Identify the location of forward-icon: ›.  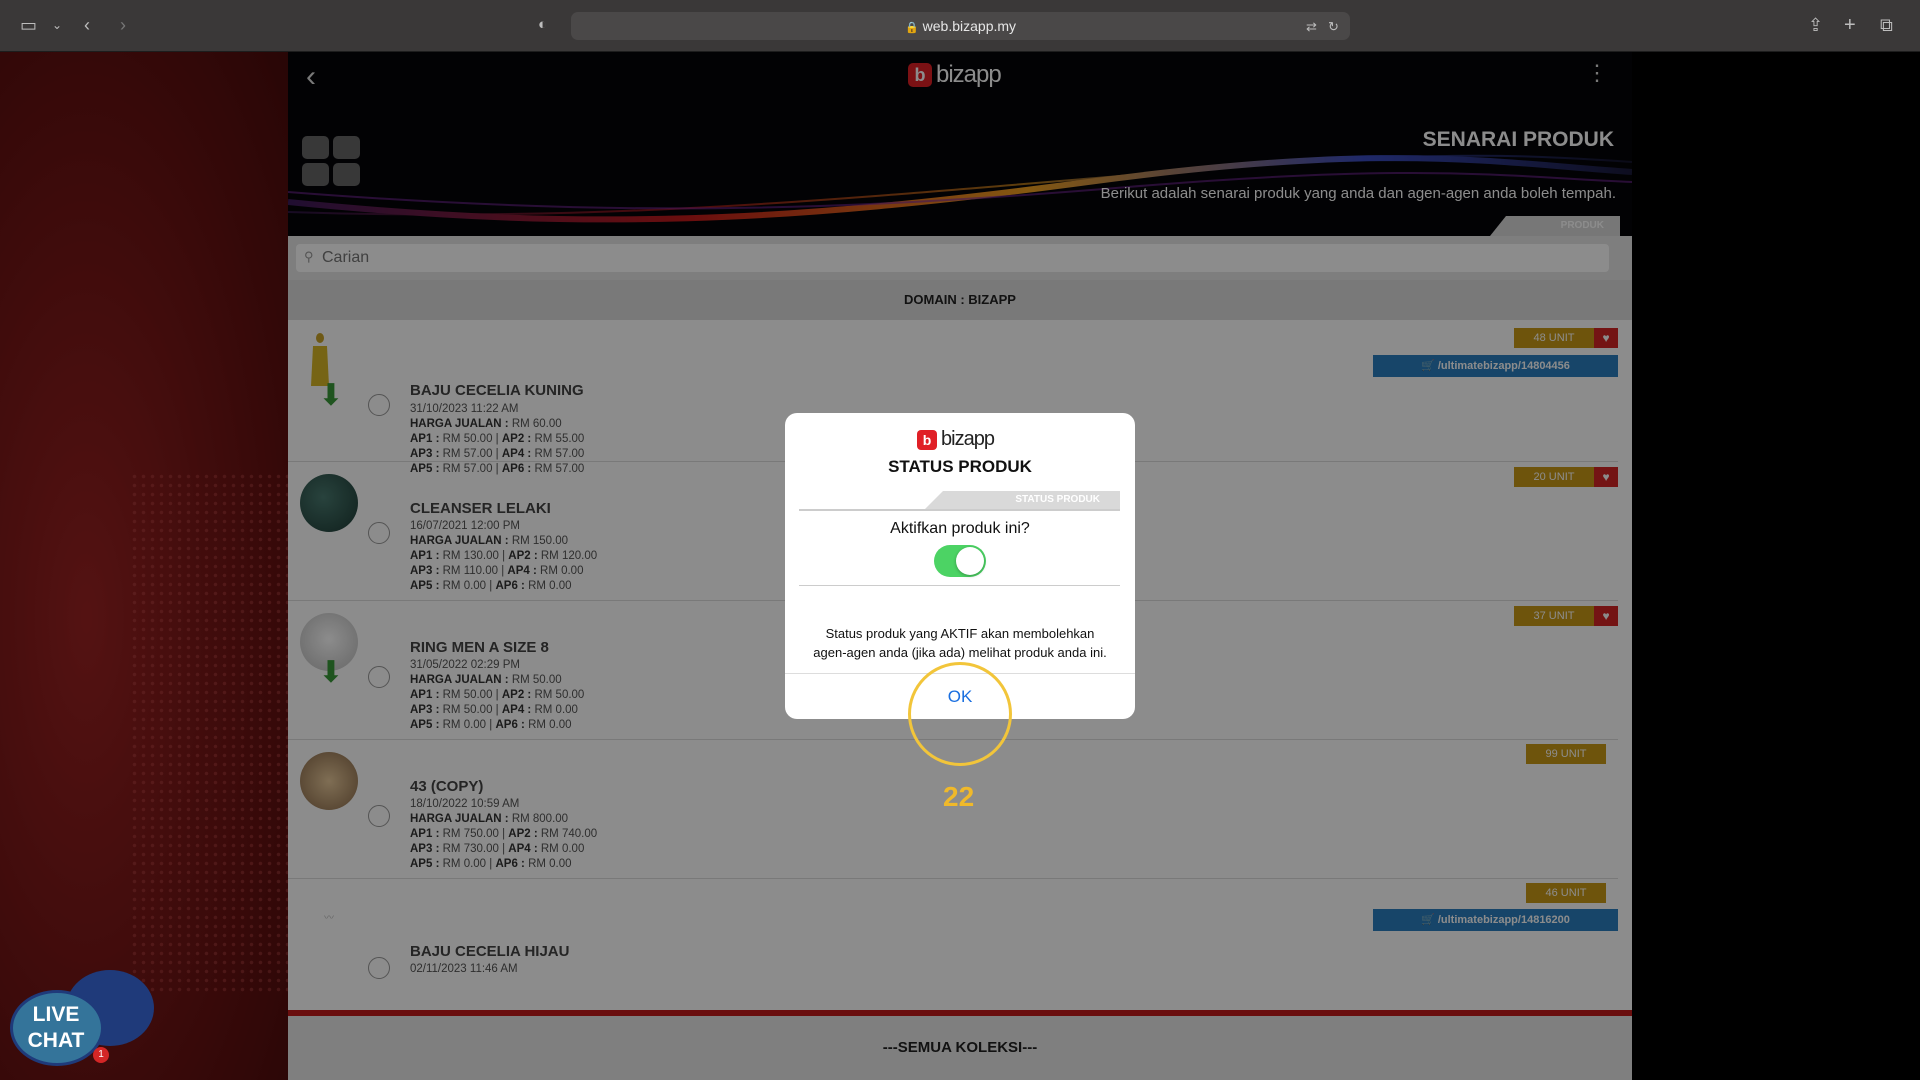
(123, 25).